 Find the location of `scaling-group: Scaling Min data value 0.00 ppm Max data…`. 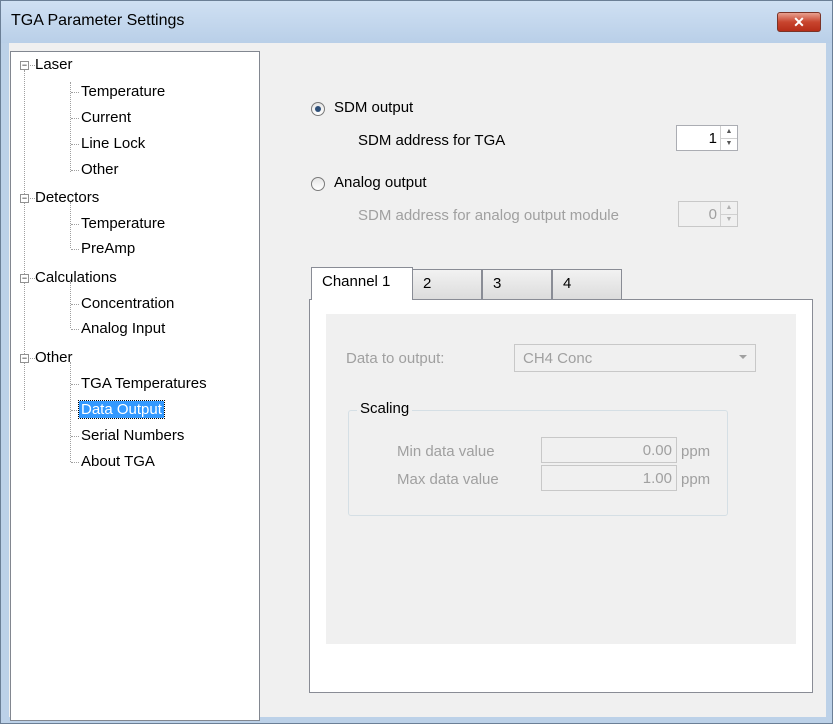

scaling-group: Scaling Min data value 0.00 ppm Max data… is located at coordinates (538, 458).